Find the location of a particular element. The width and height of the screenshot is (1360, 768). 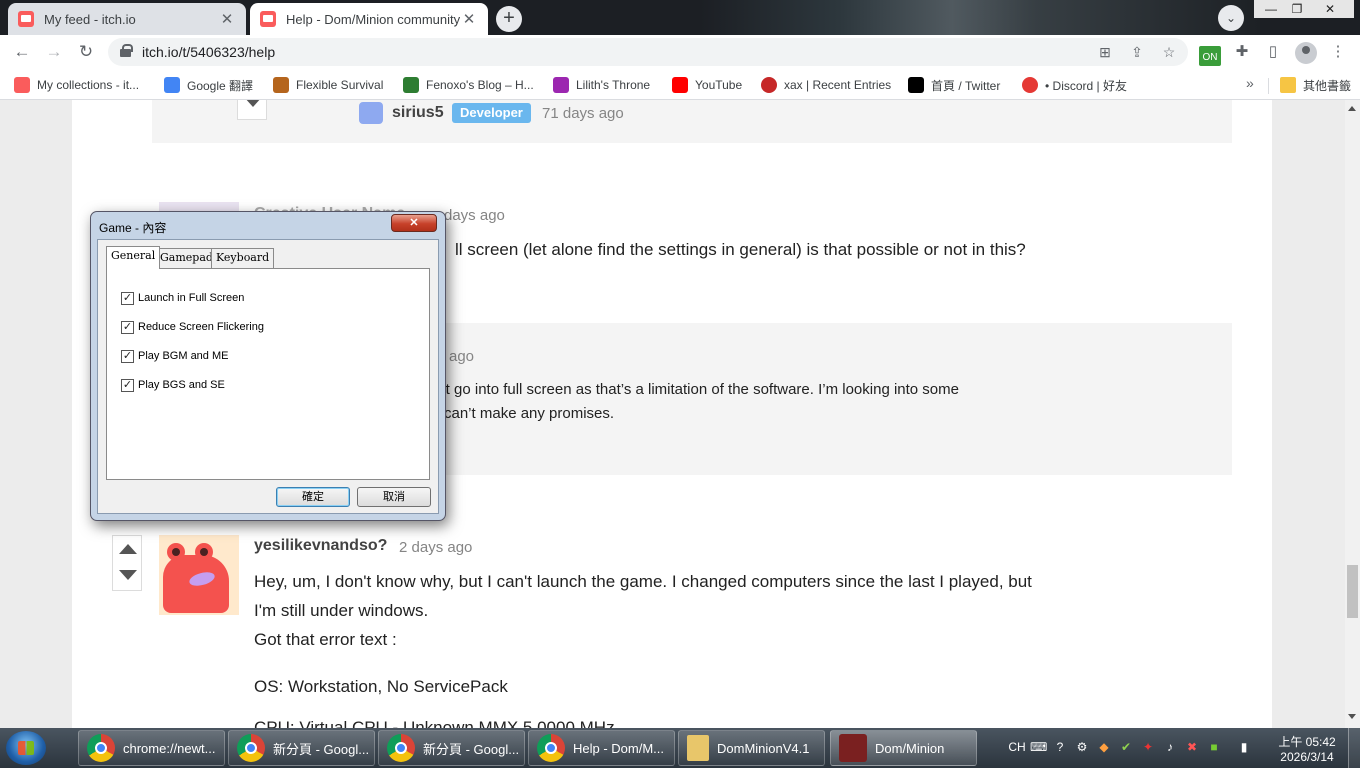

language-indicator: CH is located at coordinates (1017, 747).